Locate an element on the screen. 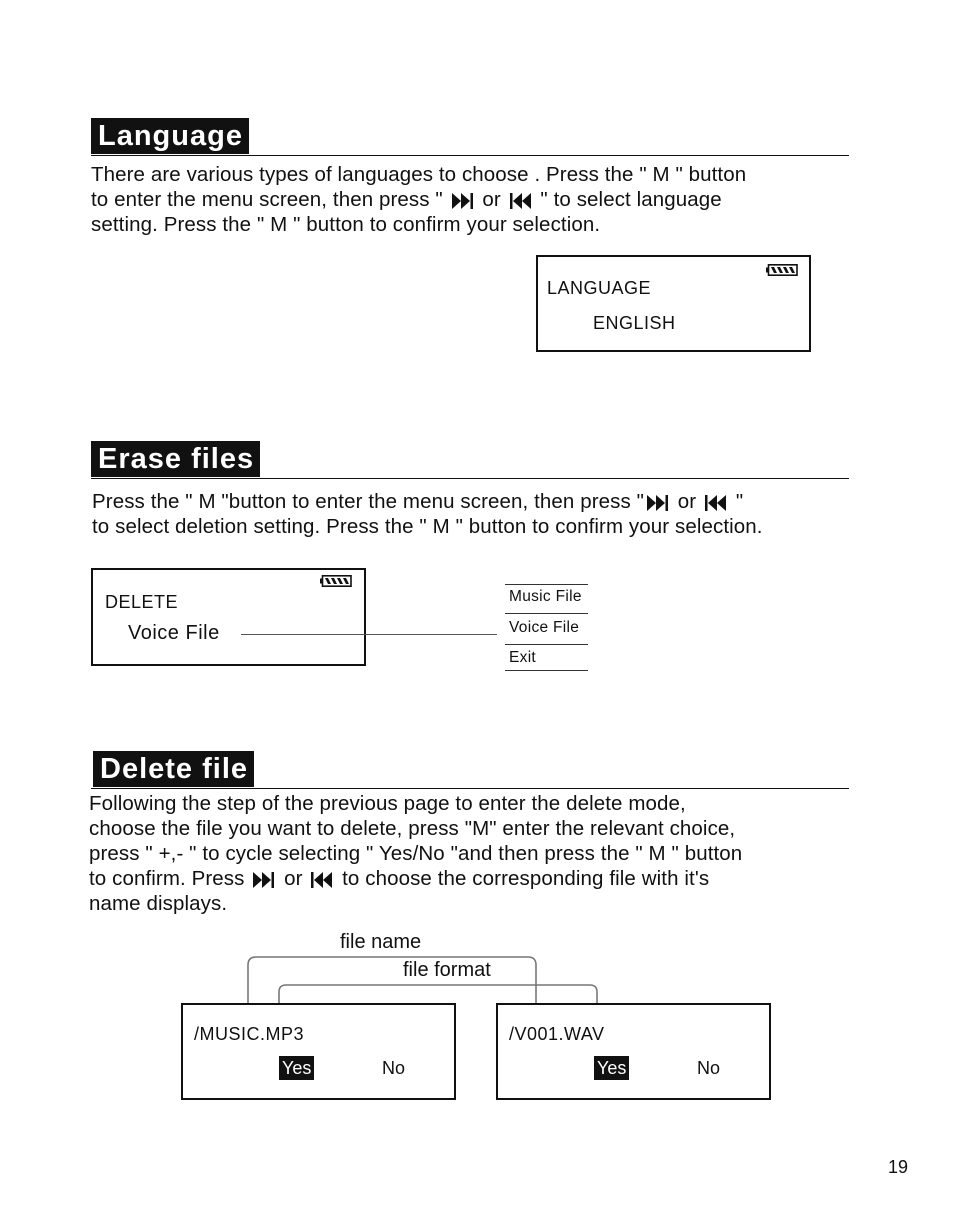 This screenshot has width=954, height=1227. annotation-brackets is located at coordinates (422, 984).